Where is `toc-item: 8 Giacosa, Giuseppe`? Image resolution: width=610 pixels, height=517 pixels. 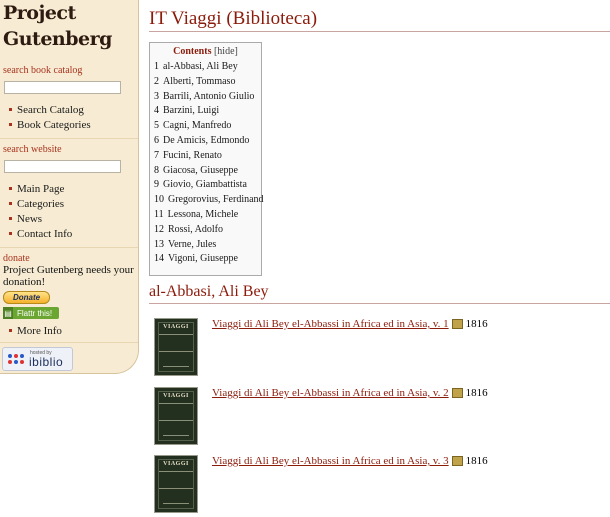
toc-item: 8 Giacosa, Giuseppe is located at coordinates (207, 172).